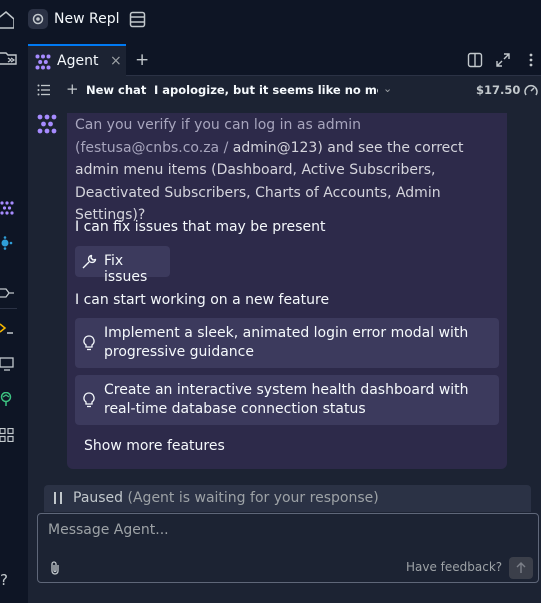 The width and height of the screenshot is (541, 603). What do you see at coordinates (126, 269) in the screenshot?
I see `fix-issues-label: Fix issues` at bounding box center [126, 269].